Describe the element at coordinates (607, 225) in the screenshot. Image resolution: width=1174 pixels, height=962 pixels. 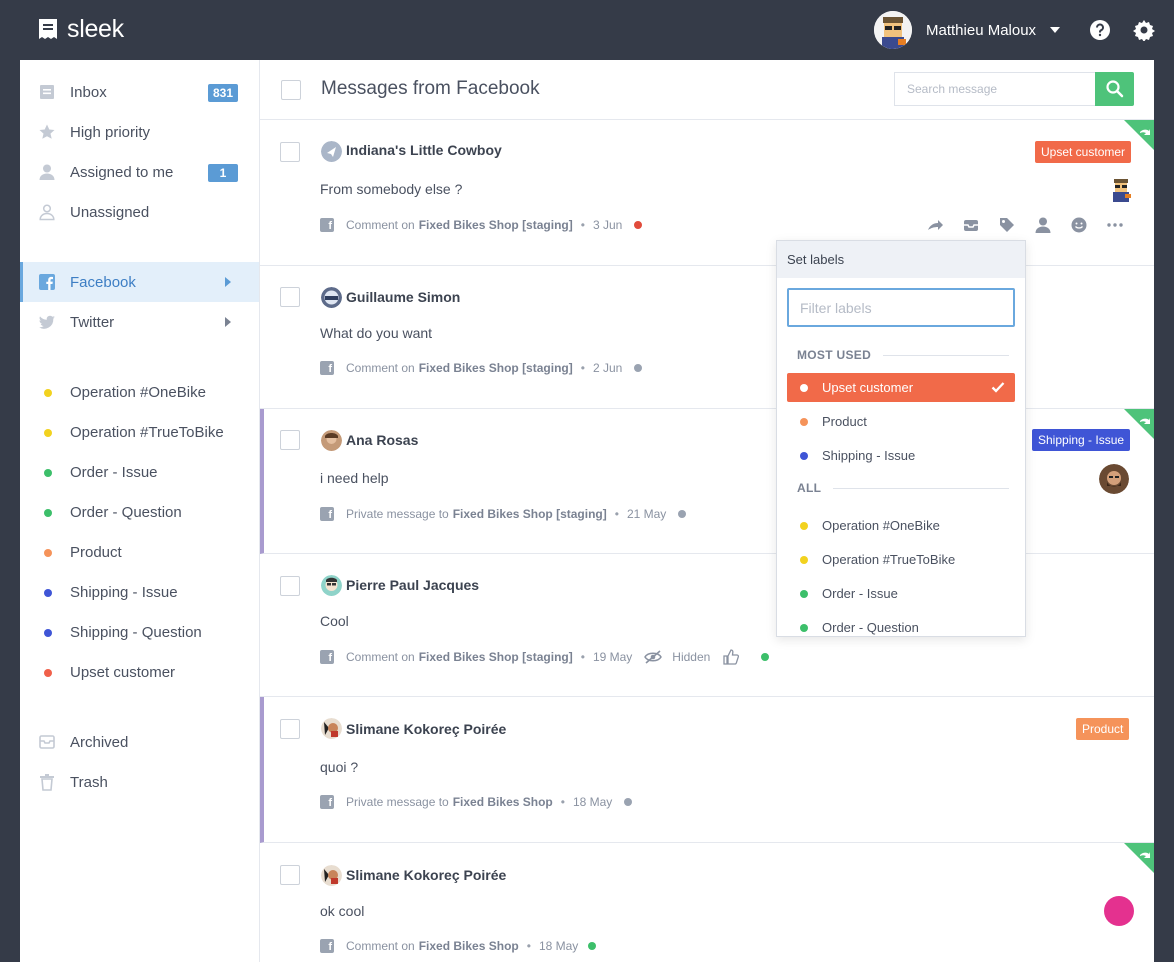
I see `message-date: 3 Jun` at that location.